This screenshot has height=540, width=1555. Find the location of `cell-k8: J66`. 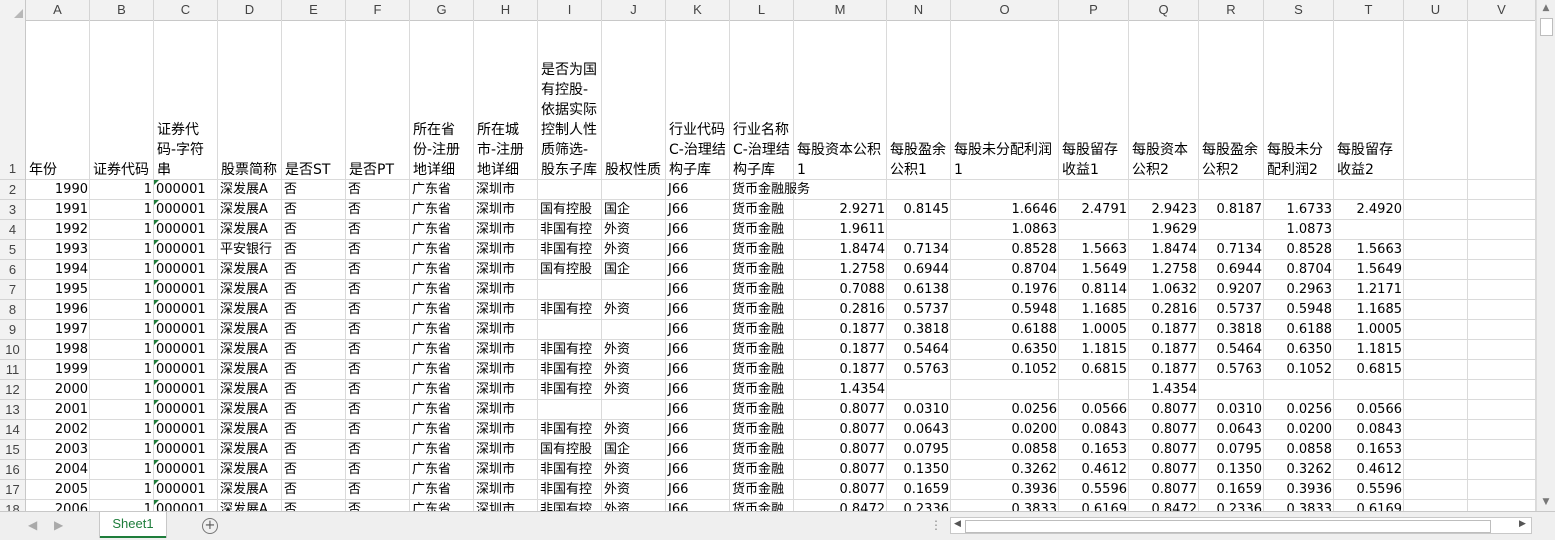

cell-k8: J66 is located at coordinates (698, 310).